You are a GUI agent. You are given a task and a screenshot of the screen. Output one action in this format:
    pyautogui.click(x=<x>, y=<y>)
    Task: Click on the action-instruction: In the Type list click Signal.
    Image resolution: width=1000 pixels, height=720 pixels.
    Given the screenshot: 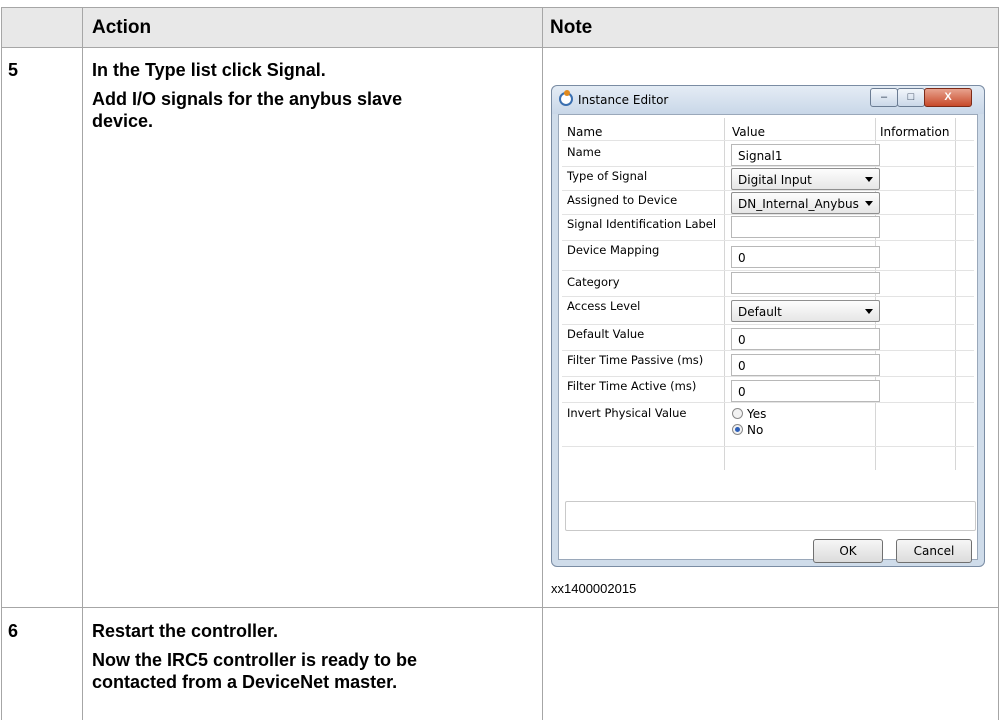 What is the action you would take?
    pyautogui.click(x=209, y=70)
    